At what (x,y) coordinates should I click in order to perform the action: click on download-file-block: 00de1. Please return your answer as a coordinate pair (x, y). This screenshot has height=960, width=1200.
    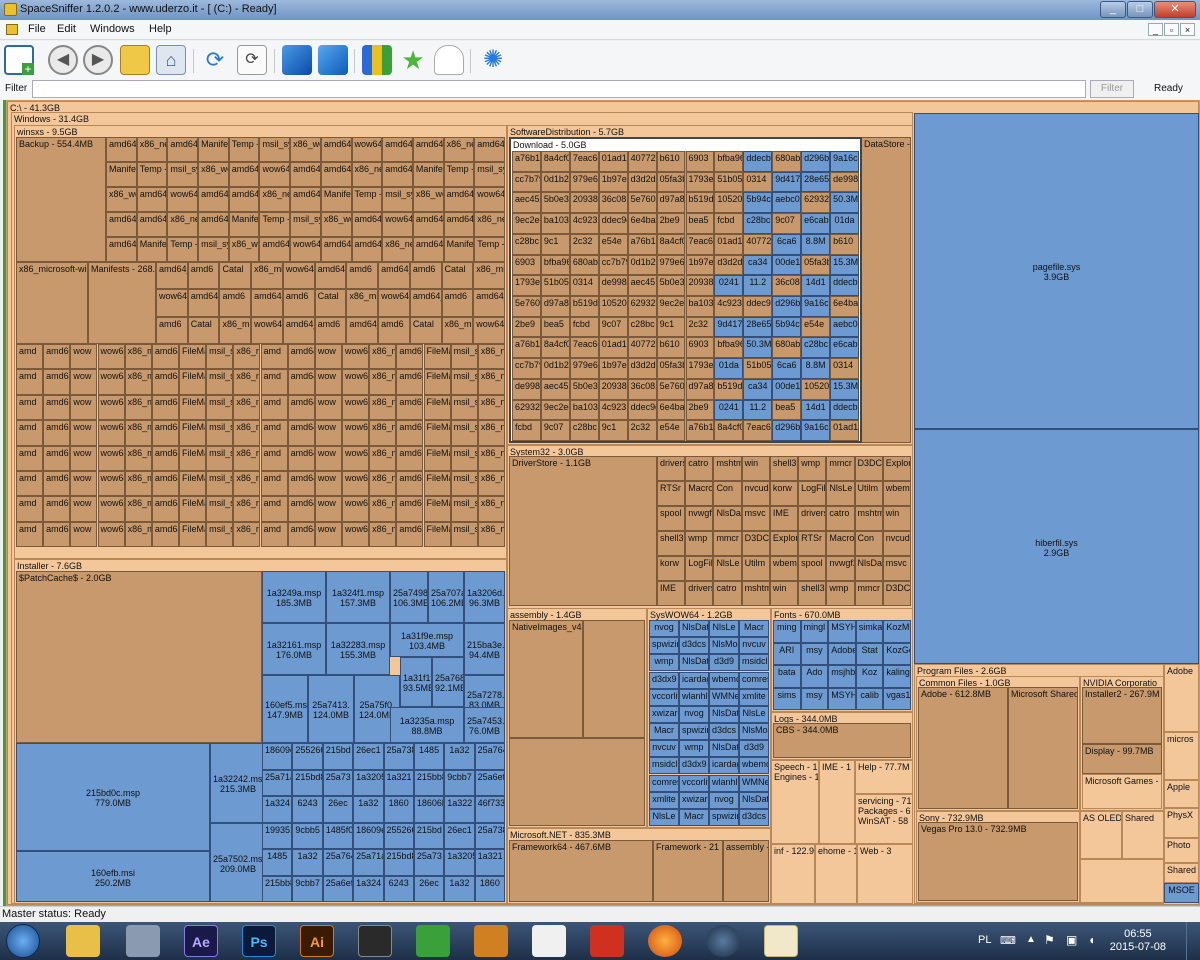
    Looking at the image, I should click on (787, 265).